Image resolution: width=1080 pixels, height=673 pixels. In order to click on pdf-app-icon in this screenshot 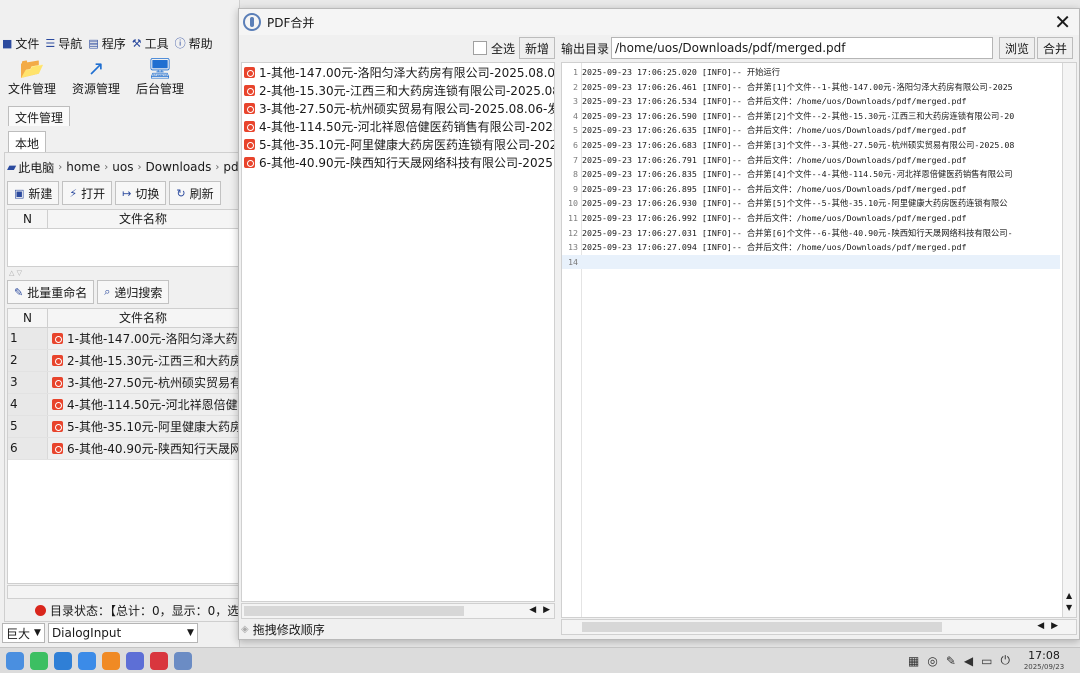, I will do `click(159, 660)`.